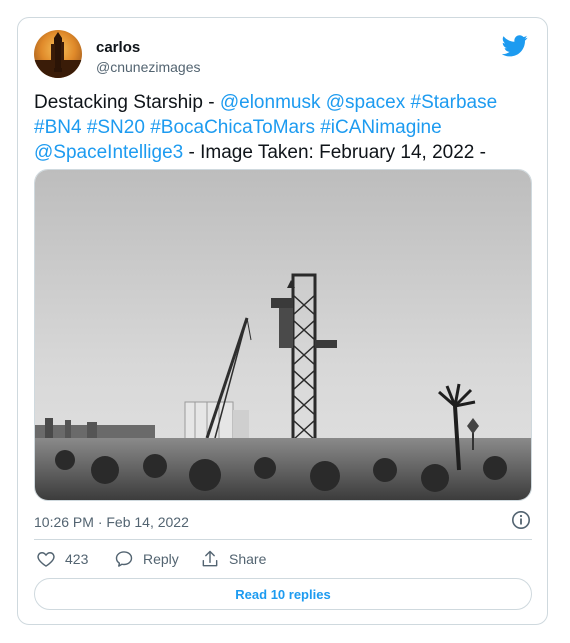 The image size is (570, 643). What do you see at coordinates (58, 54) in the screenshot?
I see `avatar` at bounding box center [58, 54].